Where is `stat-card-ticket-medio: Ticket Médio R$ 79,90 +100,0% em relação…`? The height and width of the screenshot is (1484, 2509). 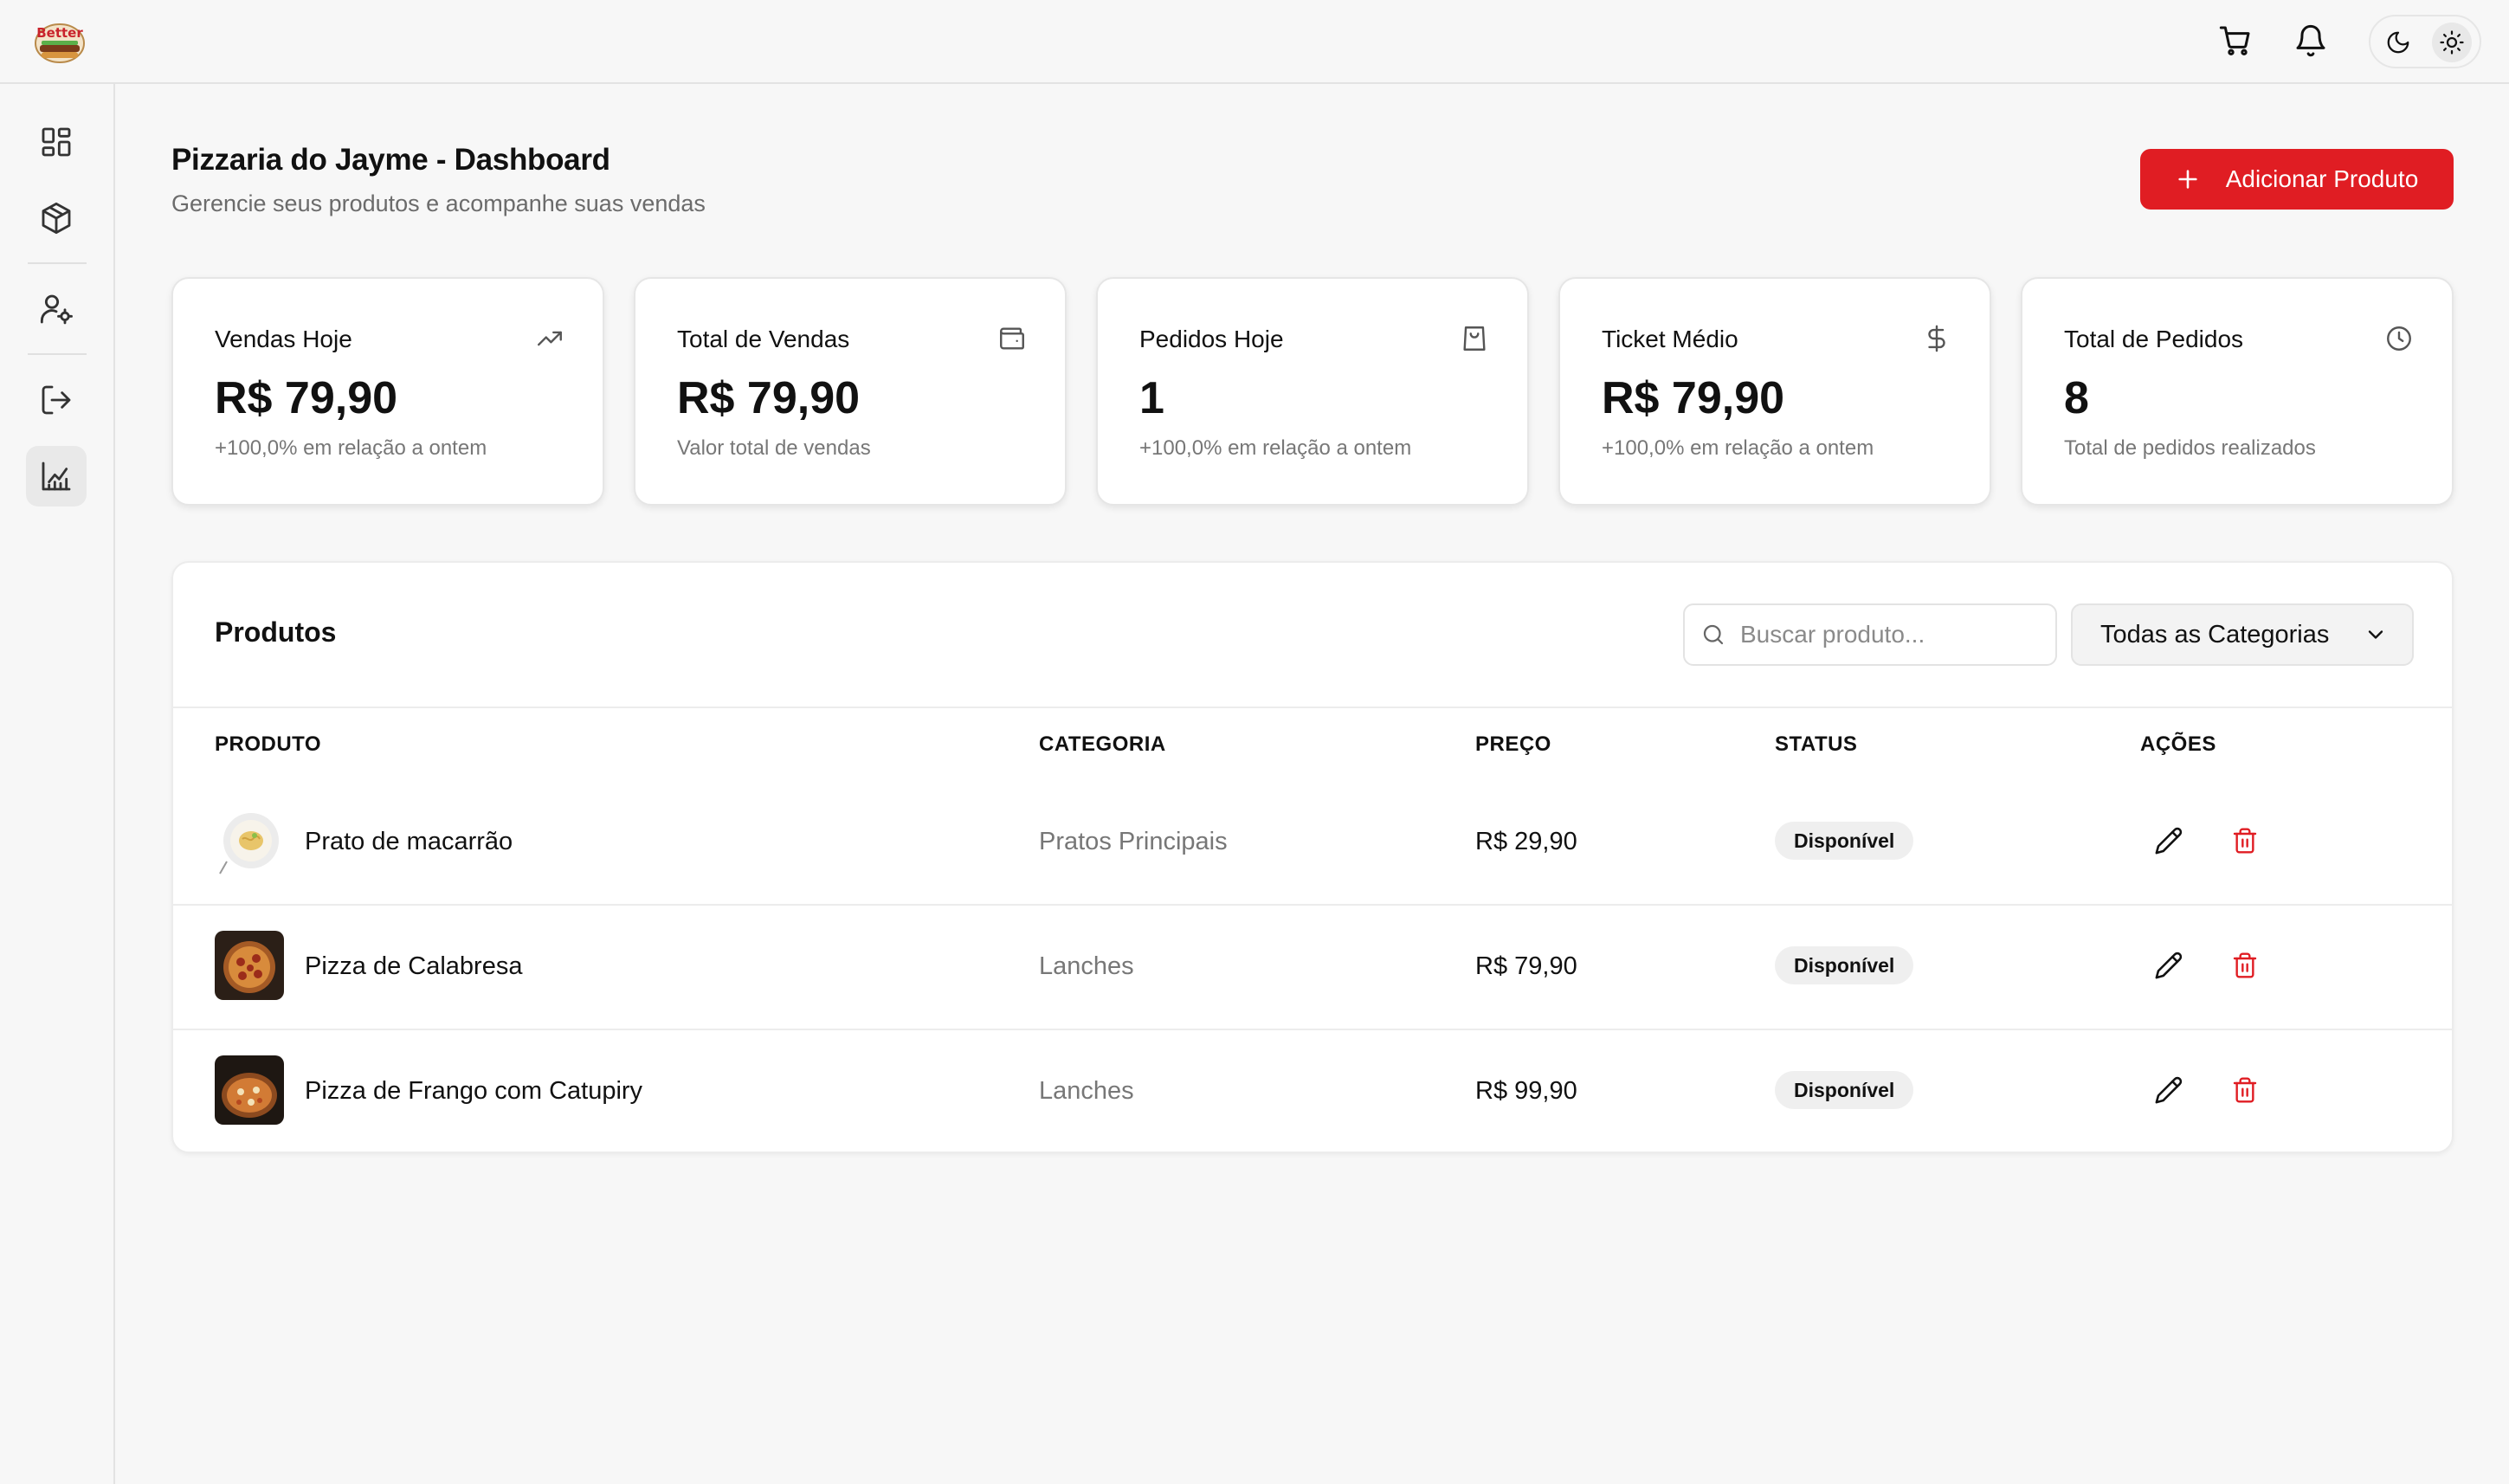
stat-card-ticket-medio: Ticket Médio R$ 79,90 +100,0% em relação… is located at coordinates (1774, 391).